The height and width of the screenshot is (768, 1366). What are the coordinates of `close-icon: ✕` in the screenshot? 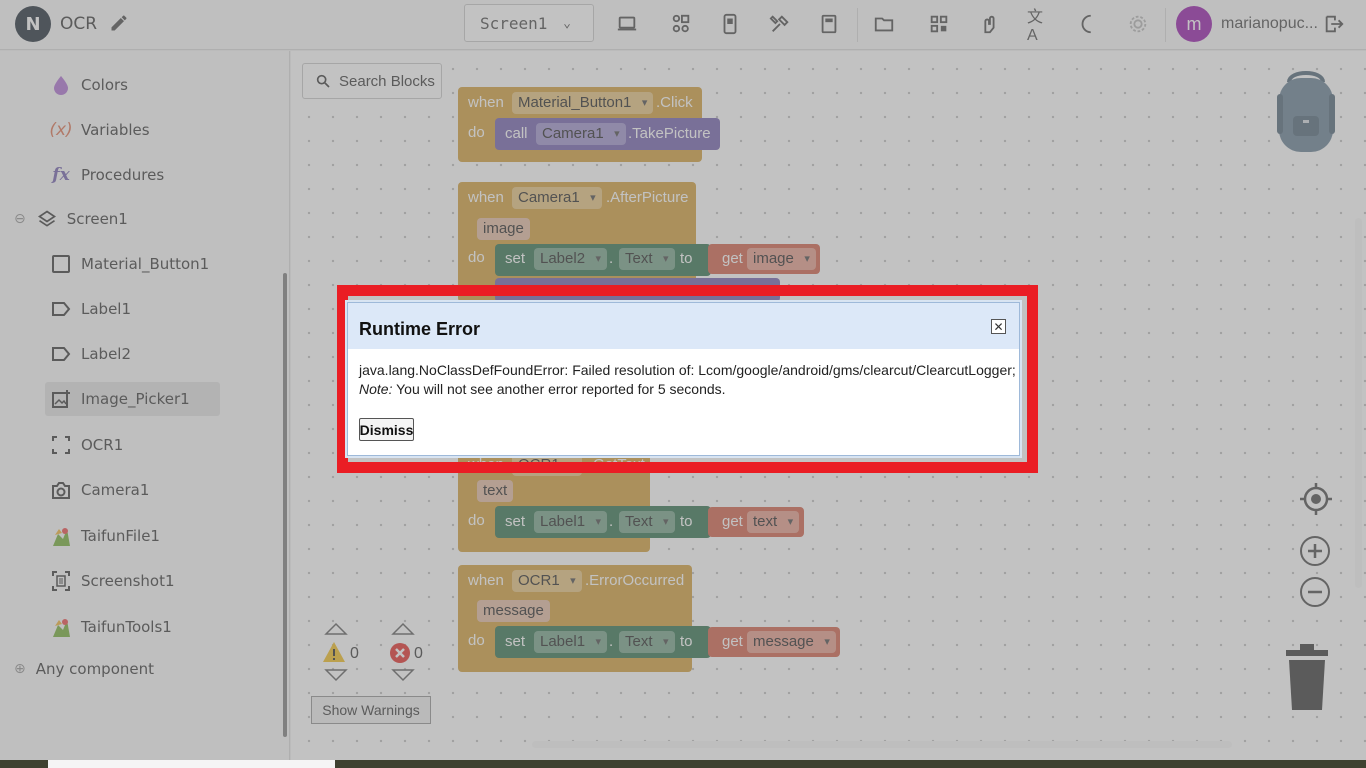 It's located at (998, 326).